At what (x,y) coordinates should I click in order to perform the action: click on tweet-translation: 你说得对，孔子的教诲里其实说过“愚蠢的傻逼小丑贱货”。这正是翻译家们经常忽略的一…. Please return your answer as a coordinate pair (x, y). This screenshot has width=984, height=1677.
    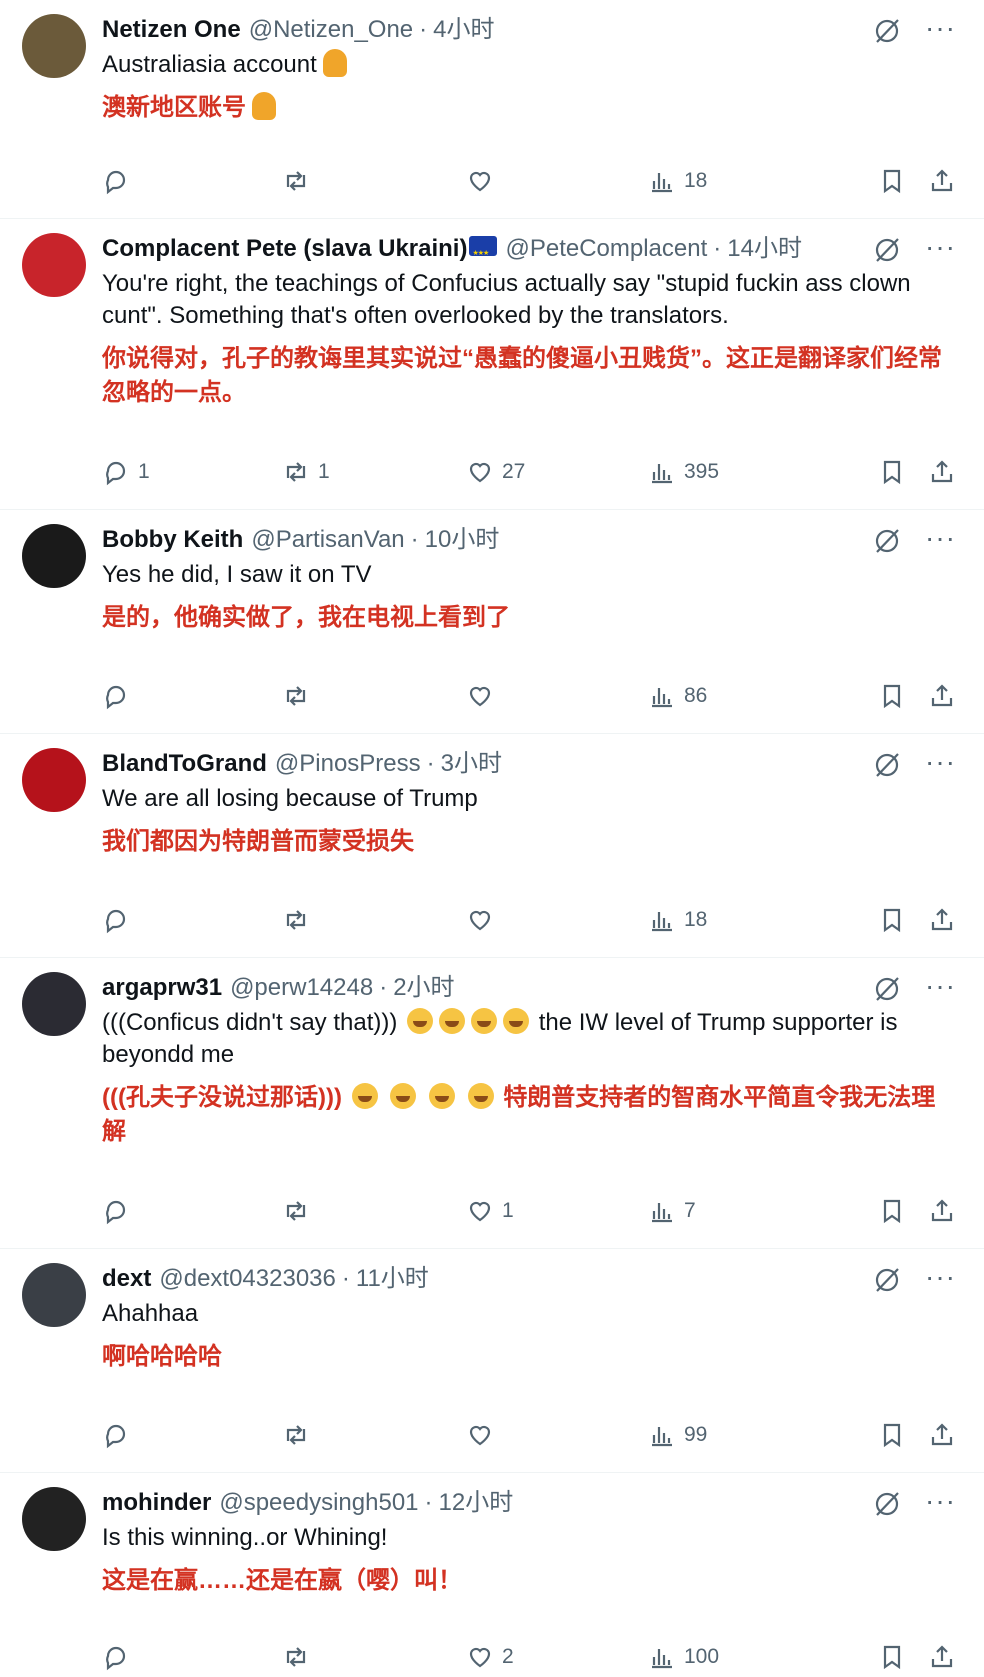
    Looking at the image, I should click on (522, 375).